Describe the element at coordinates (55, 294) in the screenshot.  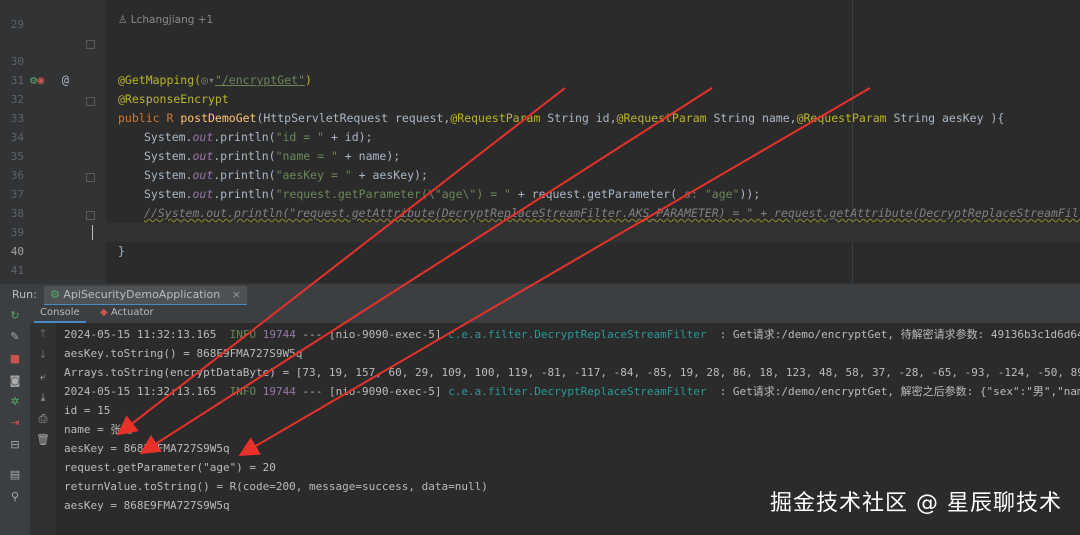
I see `spring-boot-icon: ⚙` at that location.